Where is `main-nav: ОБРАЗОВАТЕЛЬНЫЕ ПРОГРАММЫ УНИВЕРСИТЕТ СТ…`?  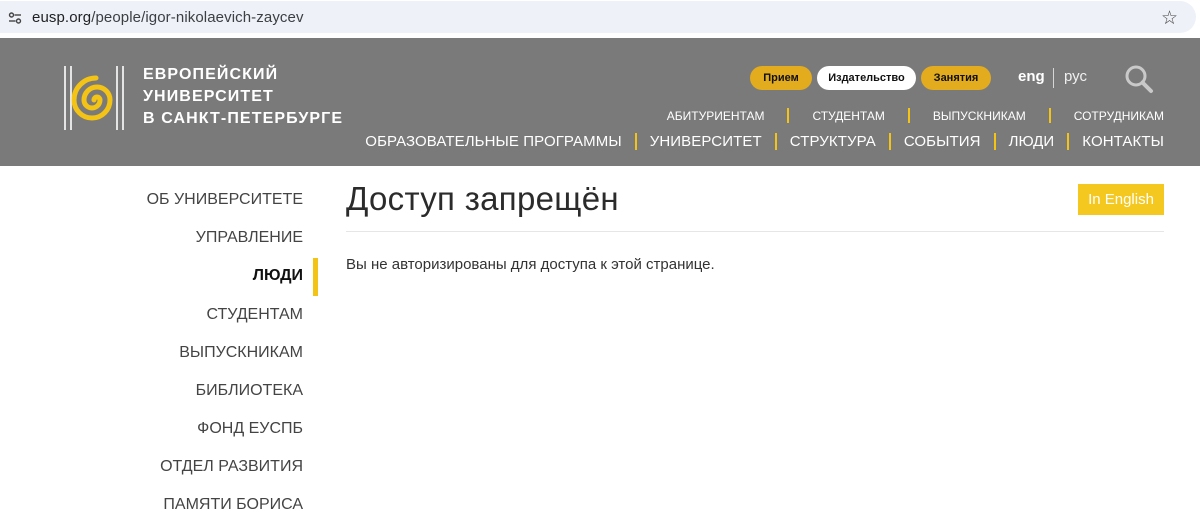
main-nav: ОБРАЗОВАТЕЛЬНЫЕ ПРОГРАММЫ УНИВЕРСИТЕТ СТ… is located at coordinates (764, 141).